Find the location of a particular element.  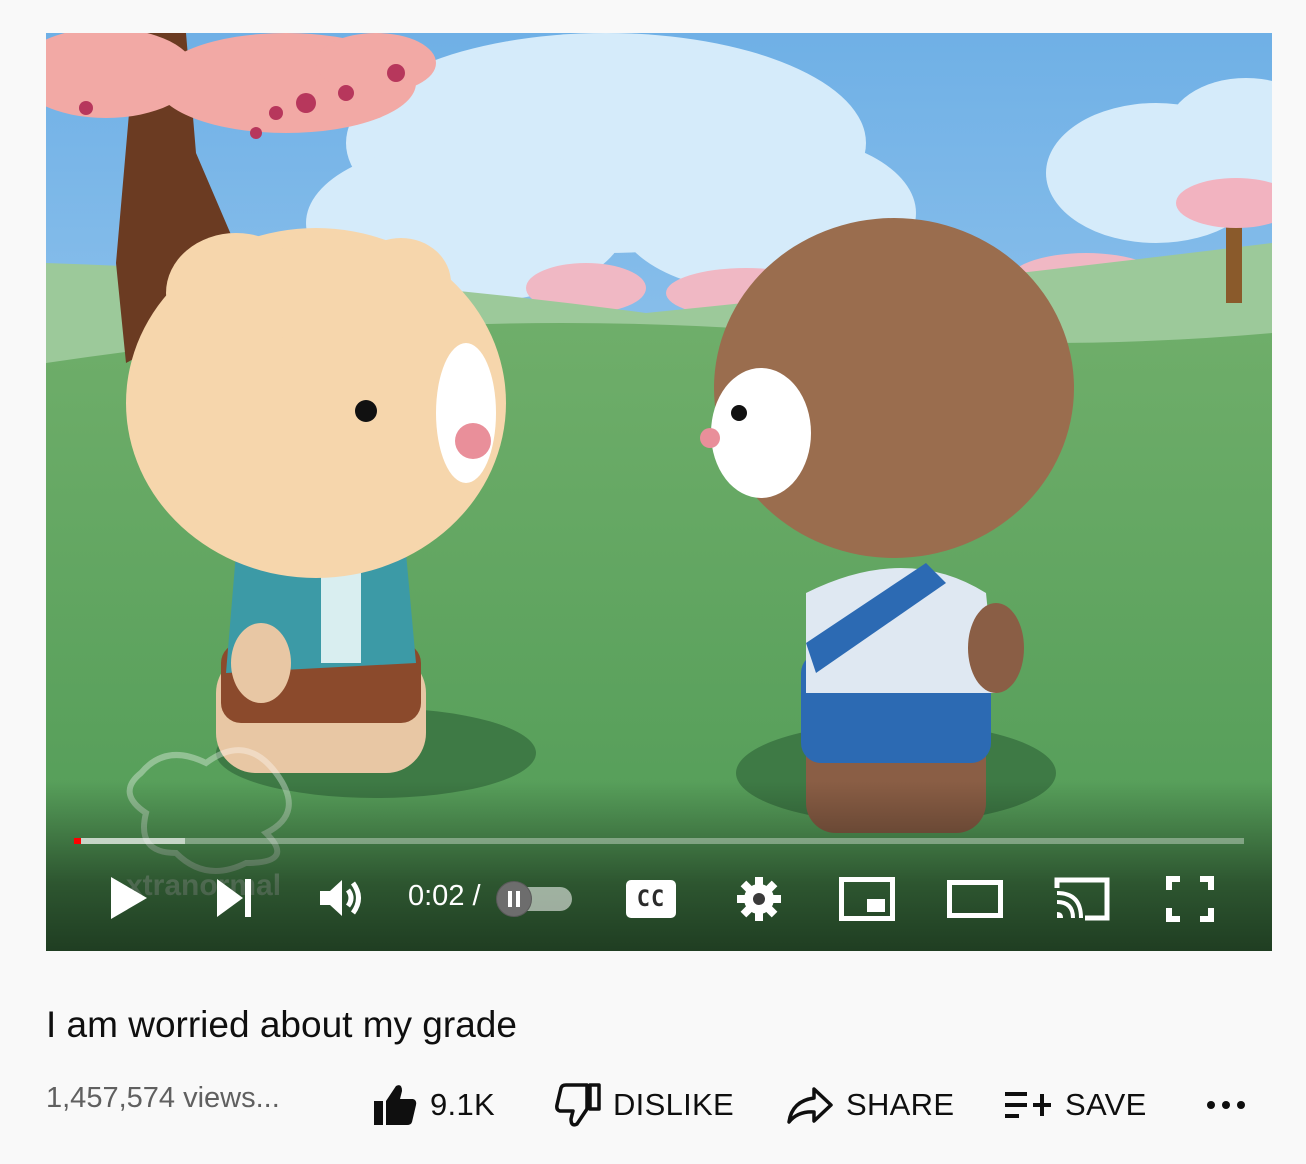

video-title: I am worried about my grade is located at coordinates (281, 1024).